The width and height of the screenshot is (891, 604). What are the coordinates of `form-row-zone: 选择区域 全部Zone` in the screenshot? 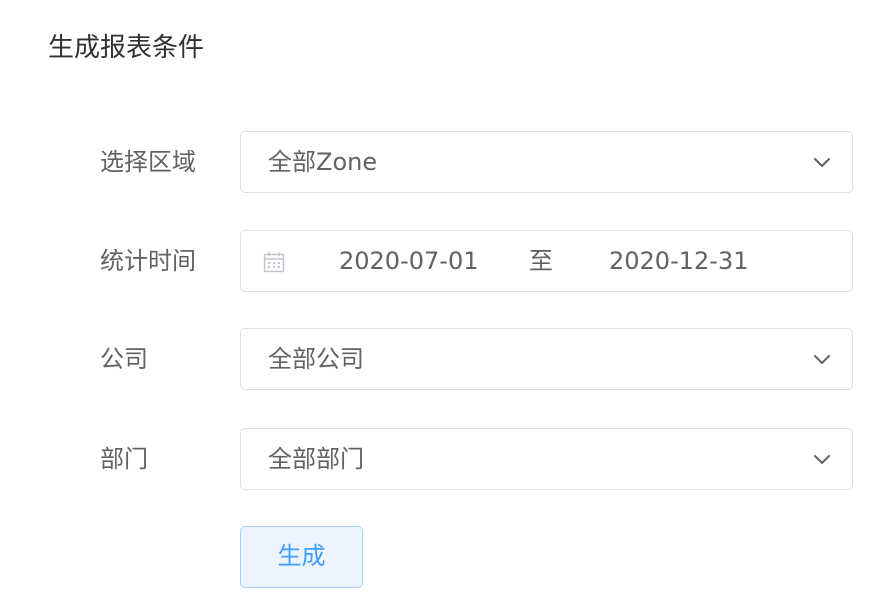 It's located at (445, 162).